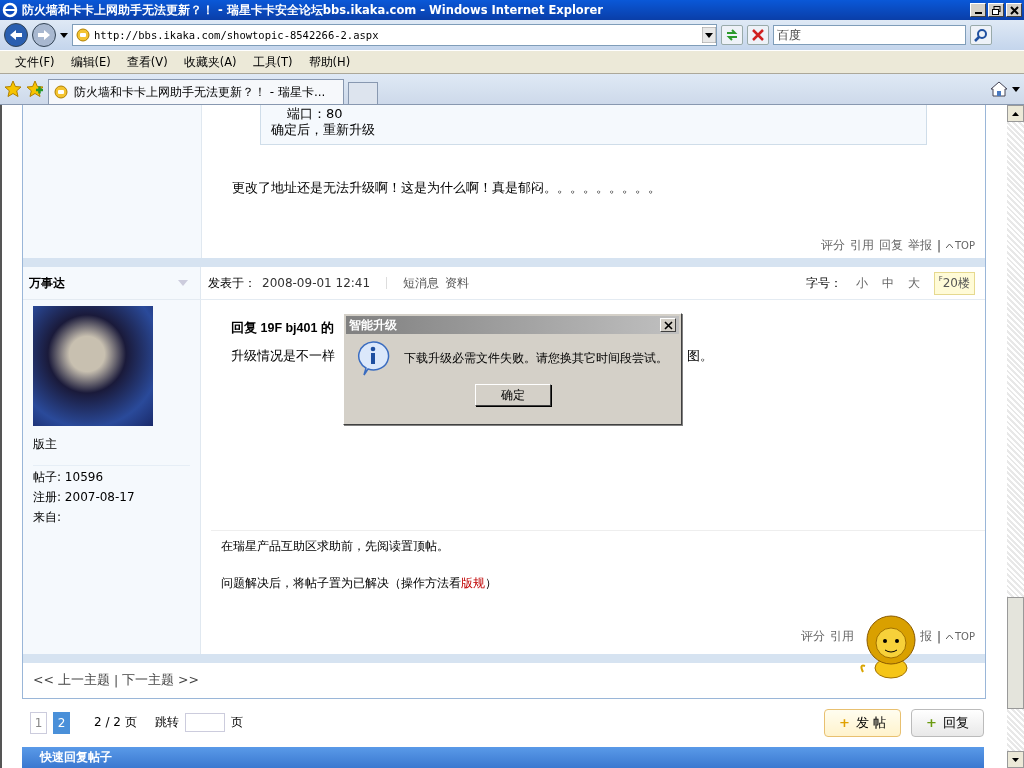 The height and width of the screenshot is (768, 1024). I want to click on search-field: 百度, so click(869, 35).